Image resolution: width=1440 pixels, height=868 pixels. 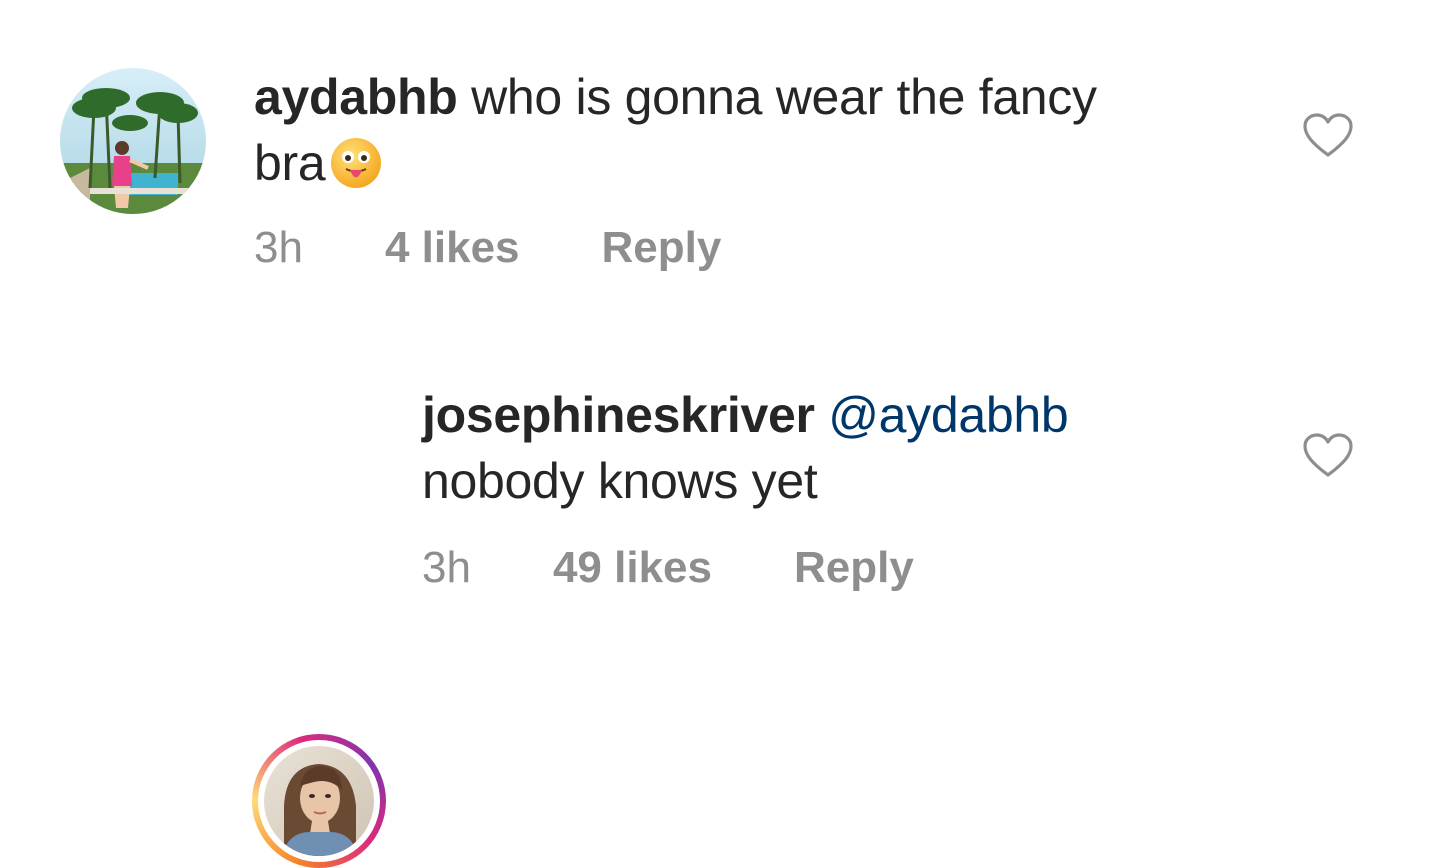 What do you see at coordinates (618, 415) in the screenshot?
I see `comment-username: josephineskriver` at bounding box center [618, 415].